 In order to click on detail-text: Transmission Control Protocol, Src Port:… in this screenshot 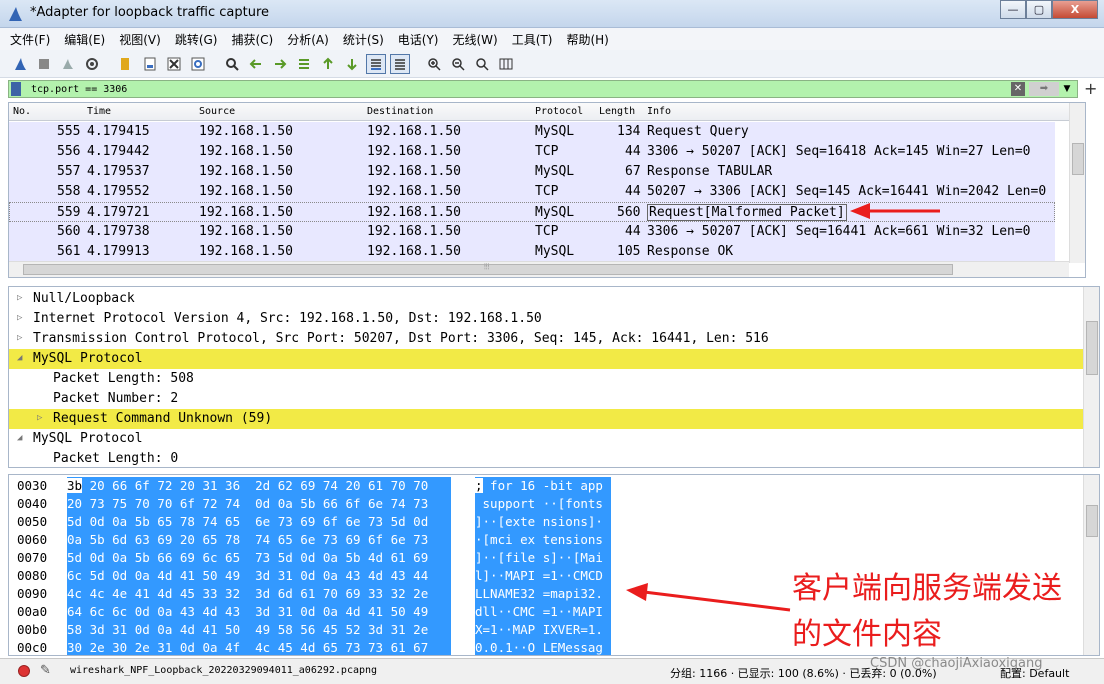, I will do `click(401, 338)`.